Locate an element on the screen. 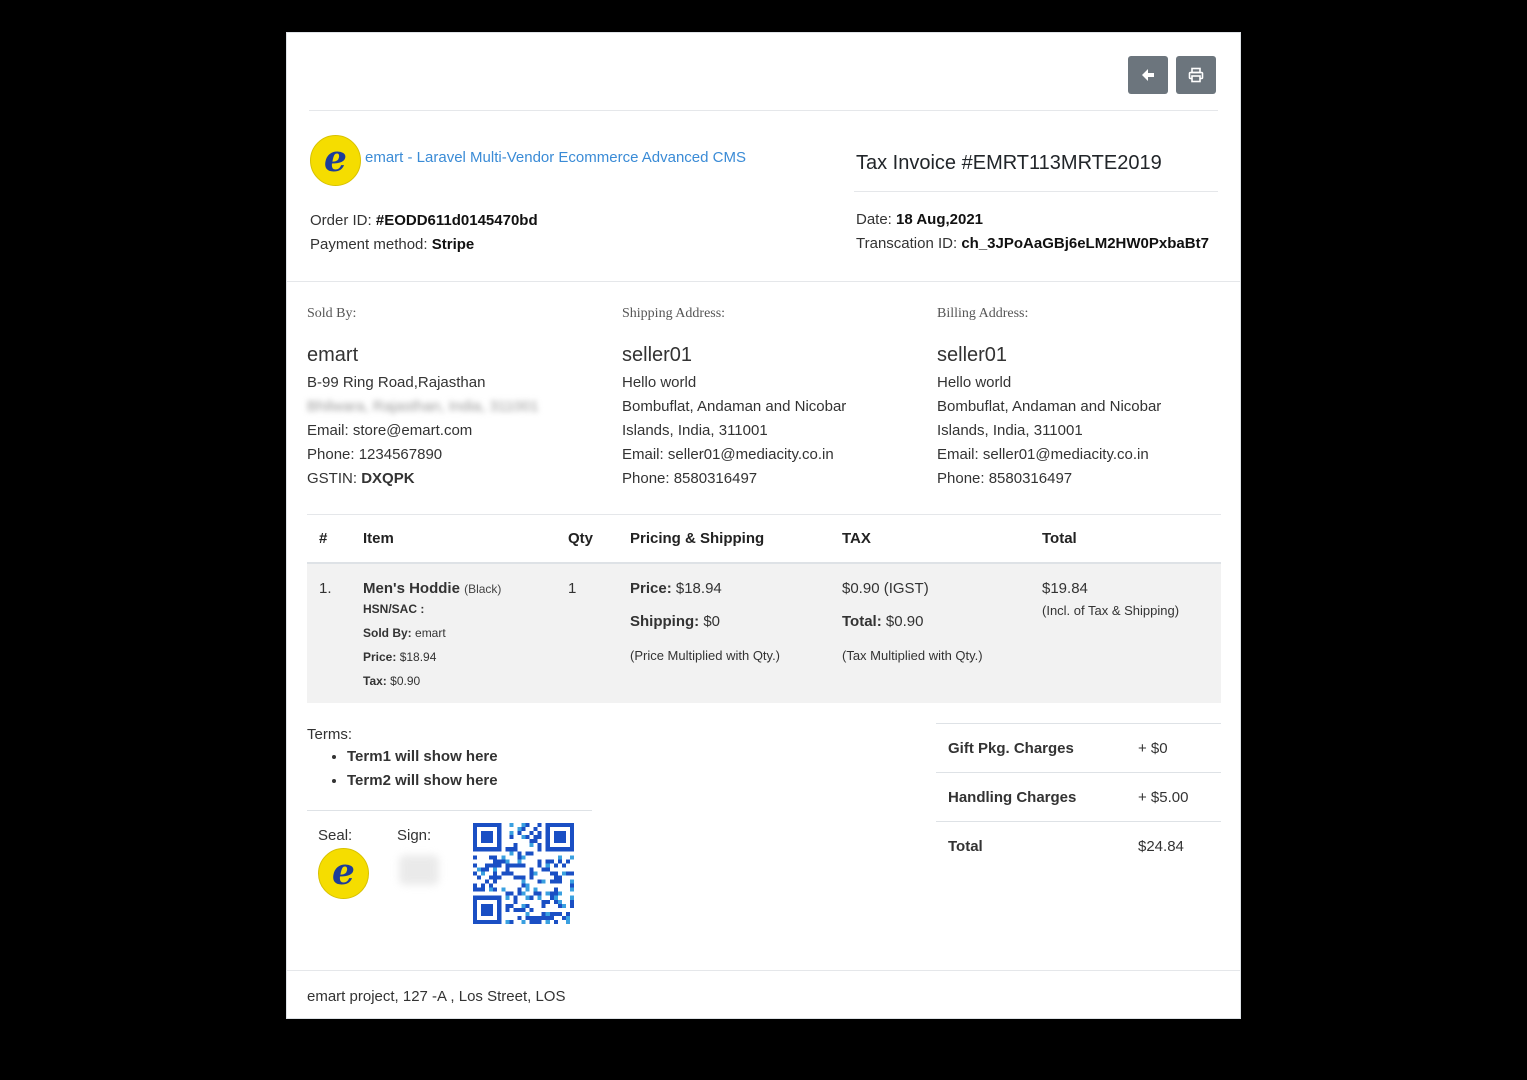  col-header-item: Item is located at coordinates (453, 539).